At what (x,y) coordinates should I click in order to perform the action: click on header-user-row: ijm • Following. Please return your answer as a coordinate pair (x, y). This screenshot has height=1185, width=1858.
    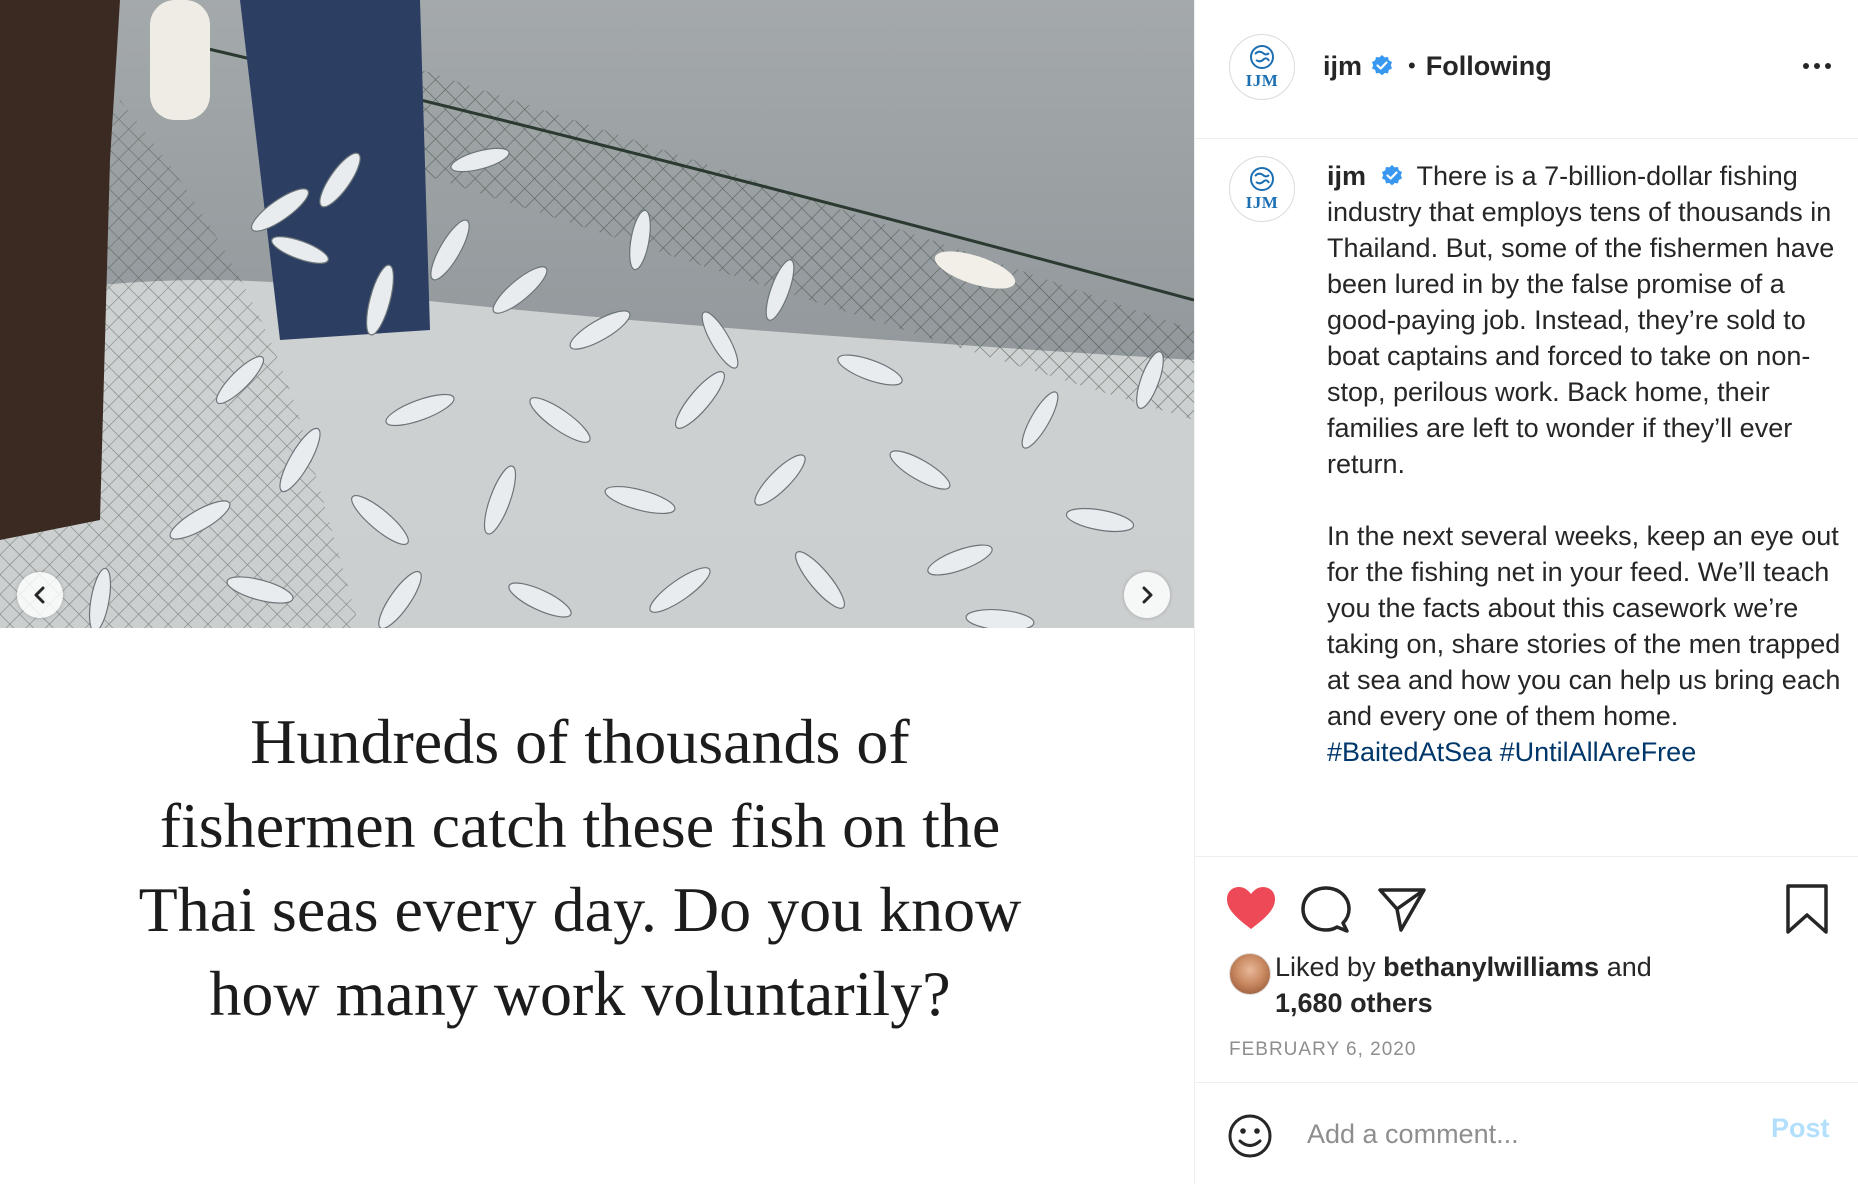
    Looking at the image, I should click on (1437, 66).